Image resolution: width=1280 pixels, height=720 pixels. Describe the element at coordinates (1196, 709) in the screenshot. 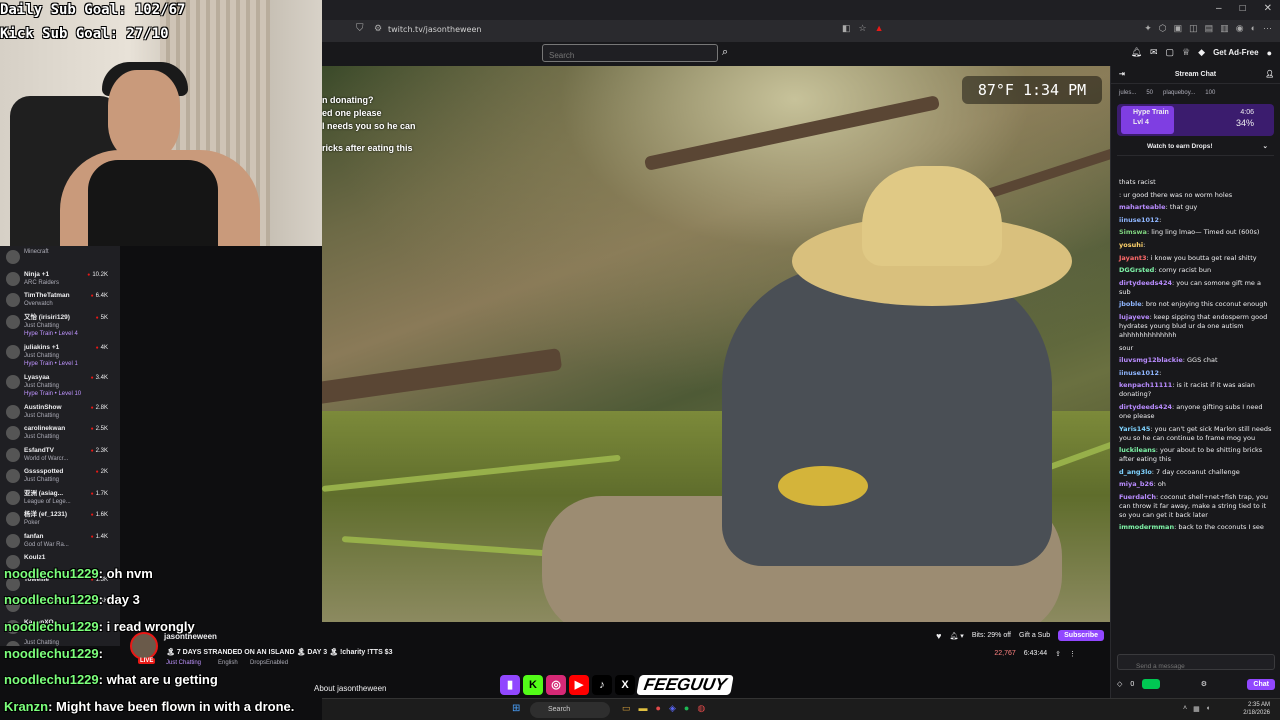

I see `network-icon: ▦` at that location.